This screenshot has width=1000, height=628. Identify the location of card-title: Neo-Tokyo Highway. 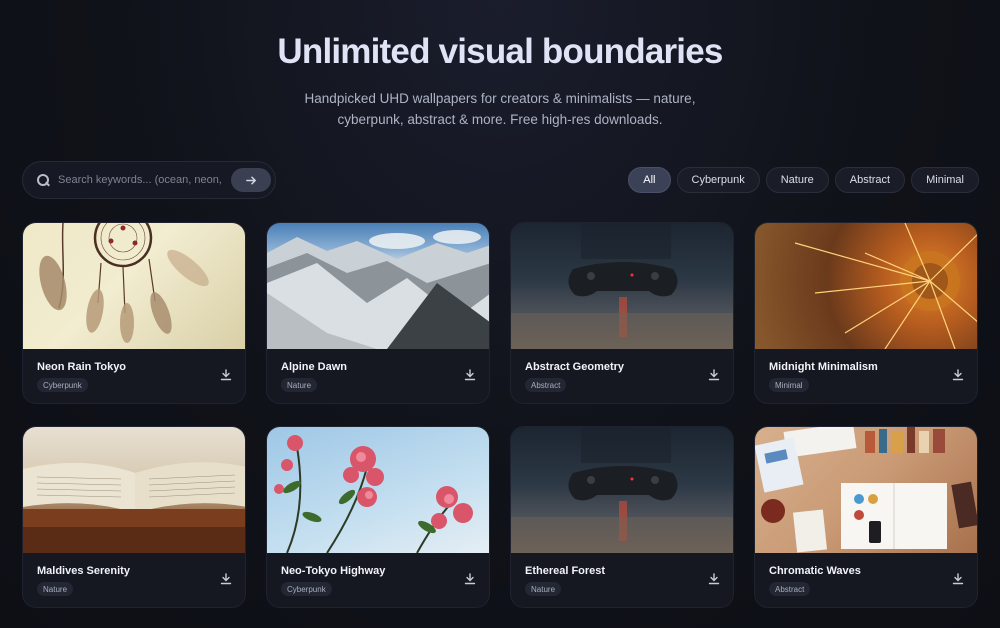
(333, 571).